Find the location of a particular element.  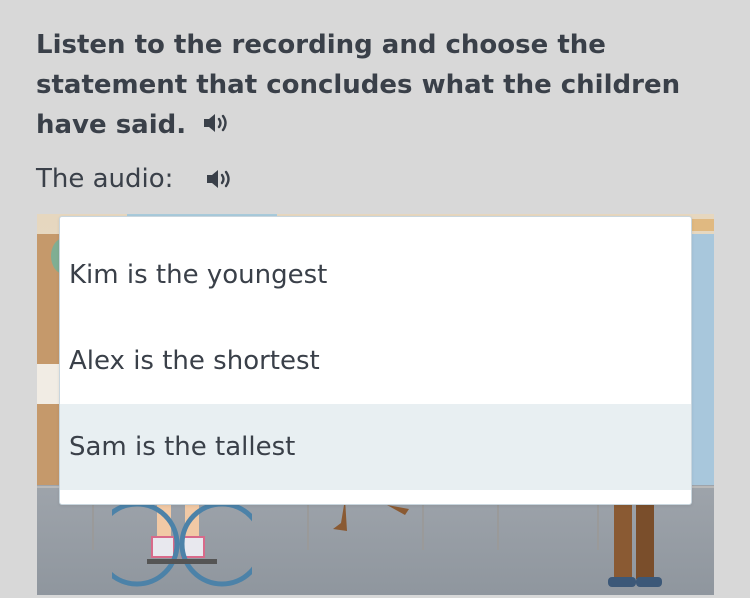

child-walking is located at coordinates (371, 515).